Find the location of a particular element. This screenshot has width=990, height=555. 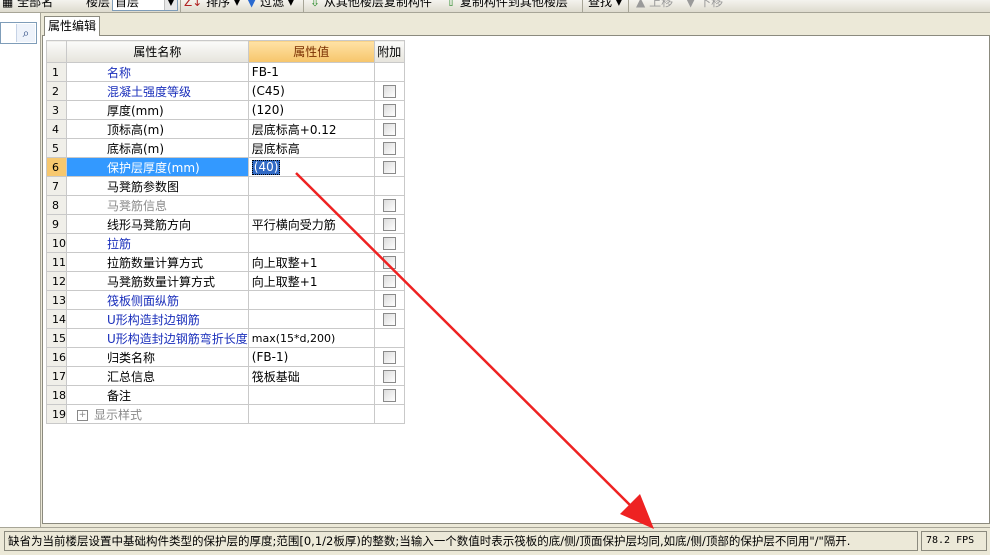

property-name: 顶标高(m) is located at coordinates (157, 129).